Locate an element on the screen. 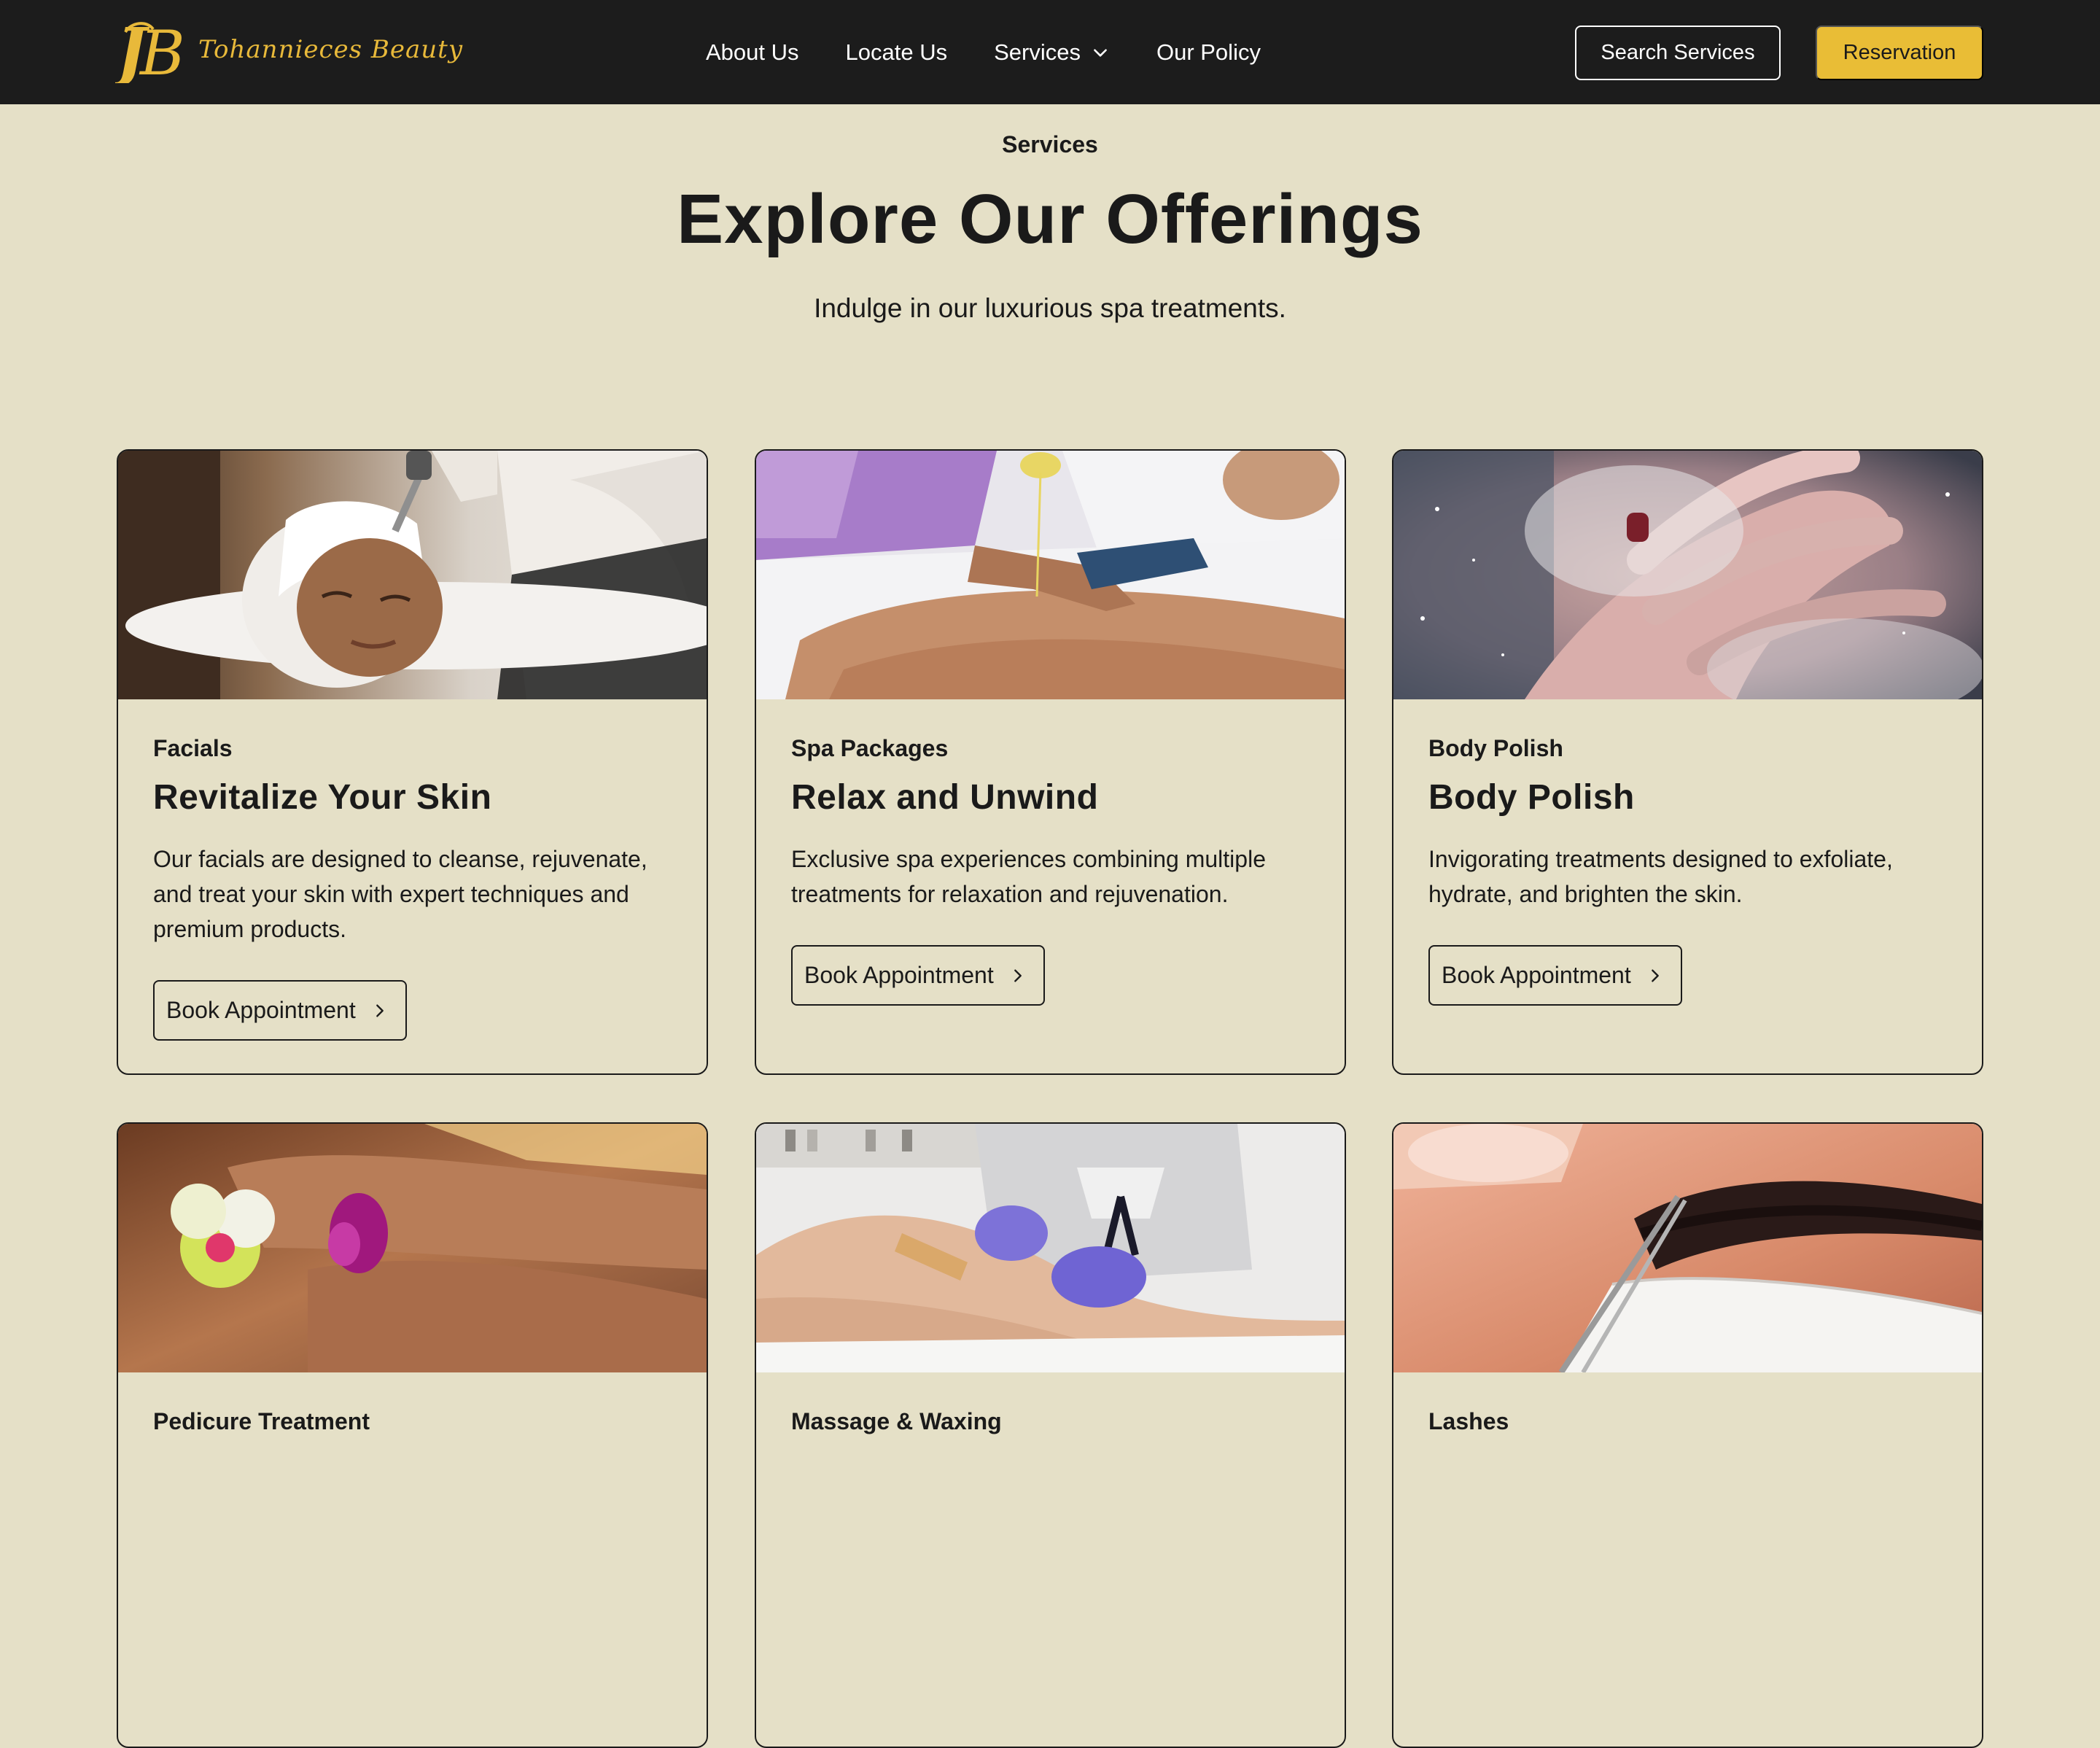  card-title: Relax and Unwind is located at coordinates (945, 797).